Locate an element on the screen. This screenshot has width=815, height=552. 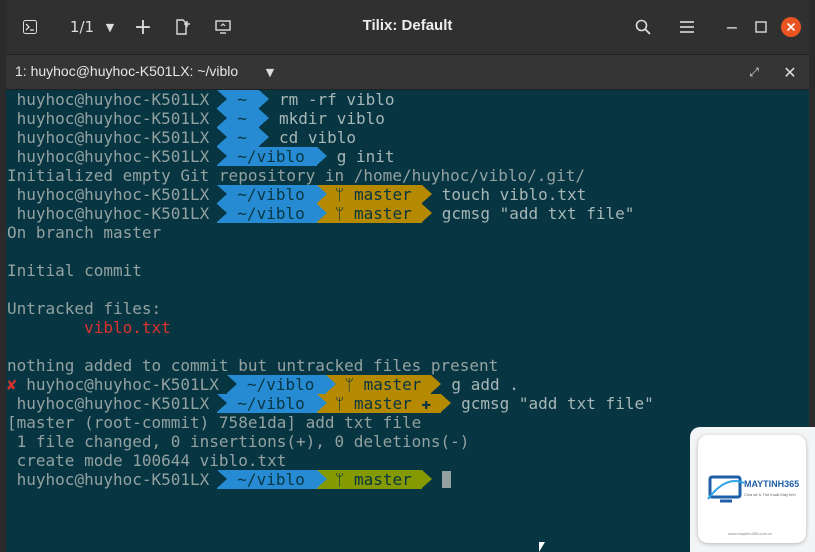
prompt-line: huyhoc@huyhoc-K501LX ~/viblo g init is located at coordinates (201, 156).